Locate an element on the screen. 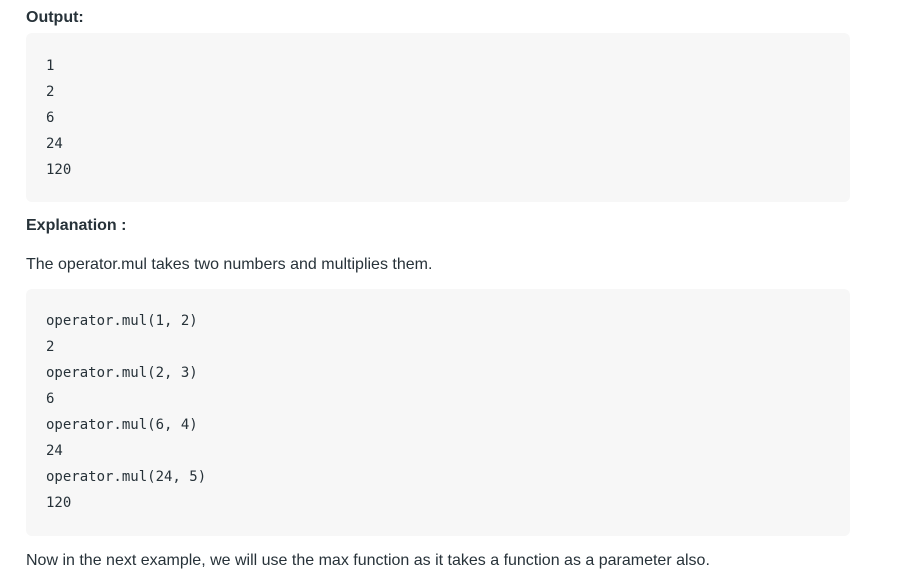 The width and height of the screenshot is (901, 583). output-line: 2 is located at coordinates (50, 92).